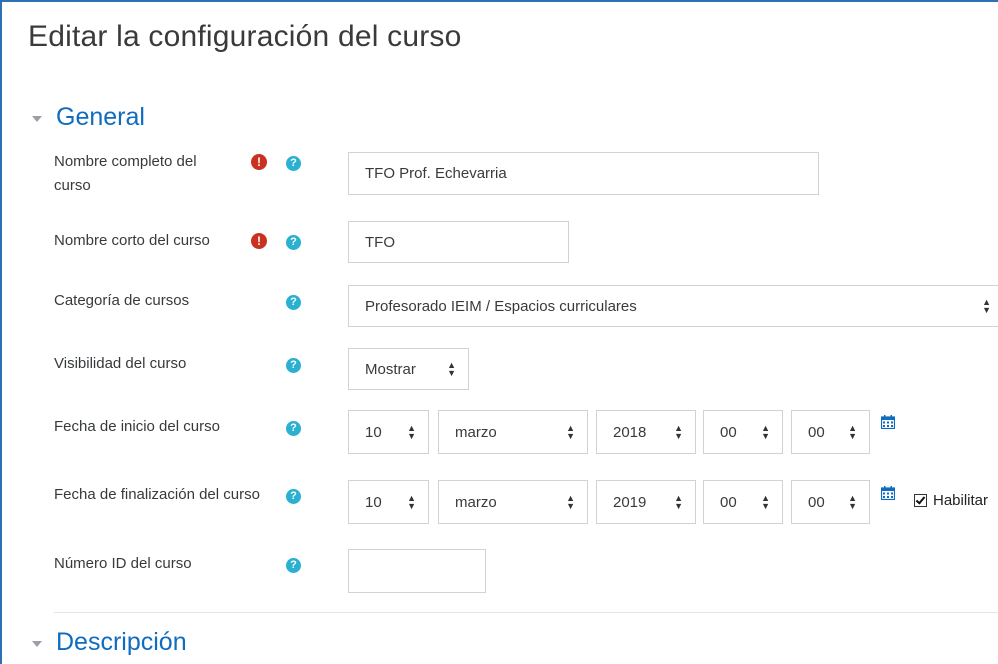 Image resolution: width=998 pixels, height=664 pixels. I want to click on section-descripcion-title: Descripción, so click(121, 642).